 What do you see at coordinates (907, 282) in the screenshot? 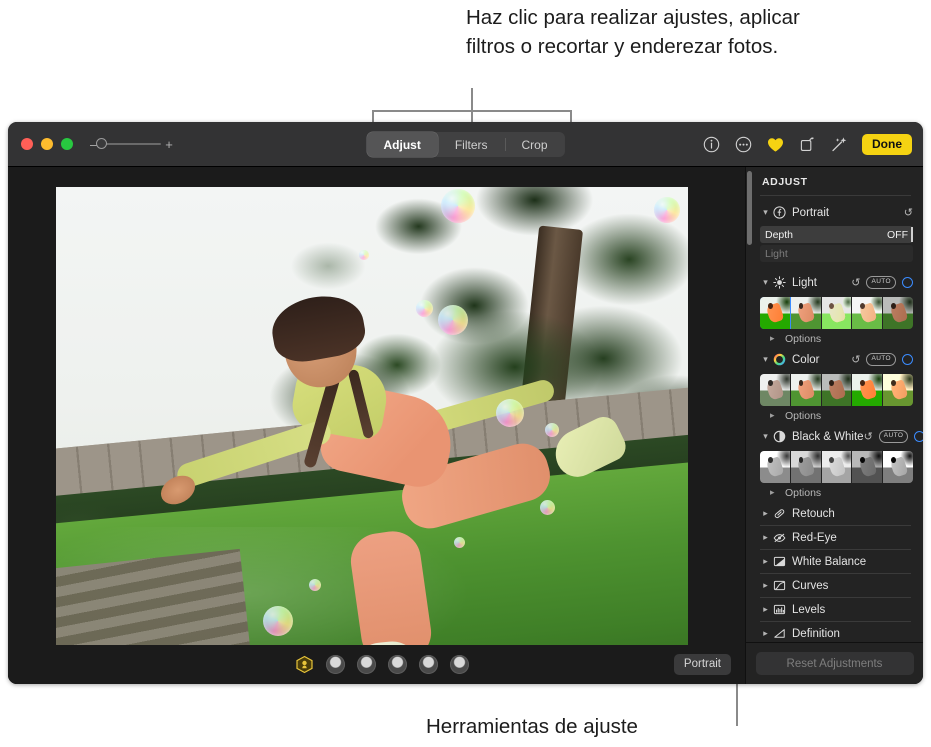
I see `enable-toggle-light` at bounding box center [907, 282].